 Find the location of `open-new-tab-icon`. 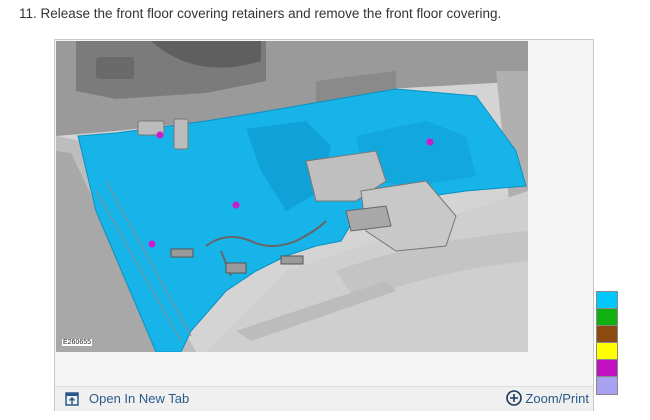

open-new-tab-icon is located at coordinates (72, 398).